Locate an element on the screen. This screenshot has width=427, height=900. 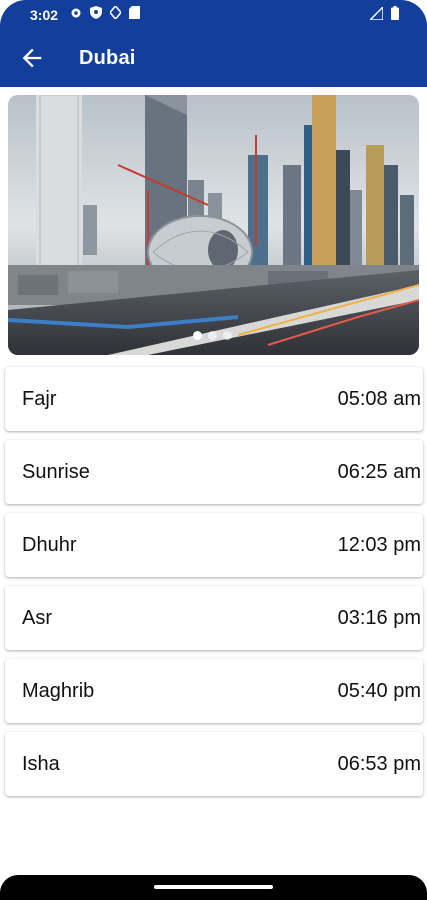
signal-icon is located at coordinates (376, 13).